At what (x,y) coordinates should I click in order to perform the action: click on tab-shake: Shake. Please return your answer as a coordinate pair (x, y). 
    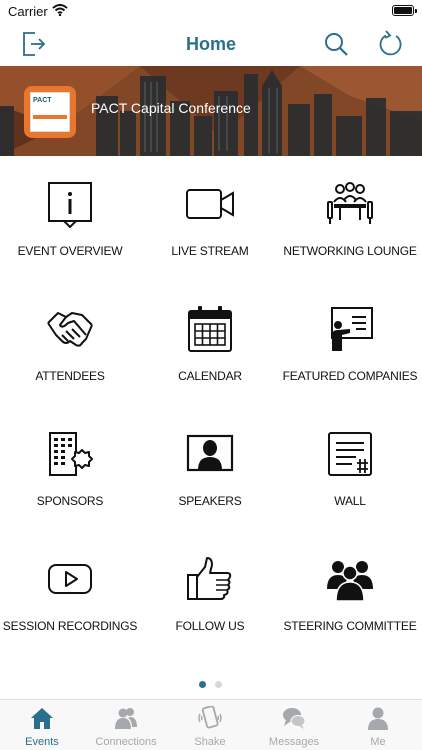
    Looking at the image, I should click on (210, 725).